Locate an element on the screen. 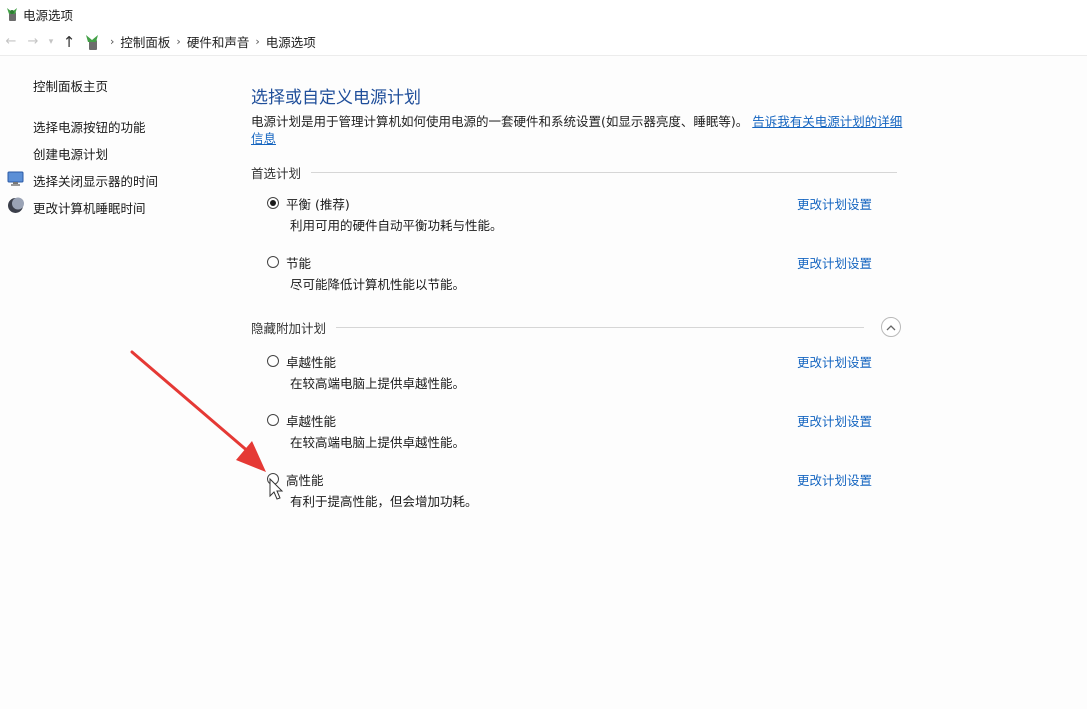  breadcrumb-power-options: 电源选项 is located at coordinates (291, 41).